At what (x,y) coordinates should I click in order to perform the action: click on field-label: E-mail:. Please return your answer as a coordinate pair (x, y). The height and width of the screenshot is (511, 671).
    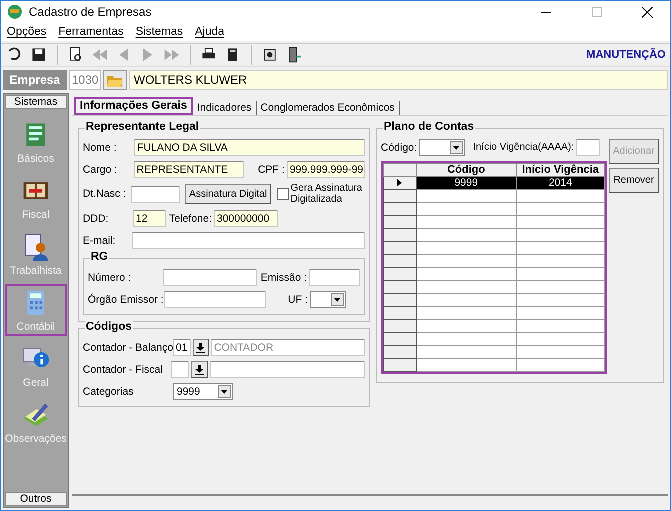
    Looking at the image, I should click on (100, 240).